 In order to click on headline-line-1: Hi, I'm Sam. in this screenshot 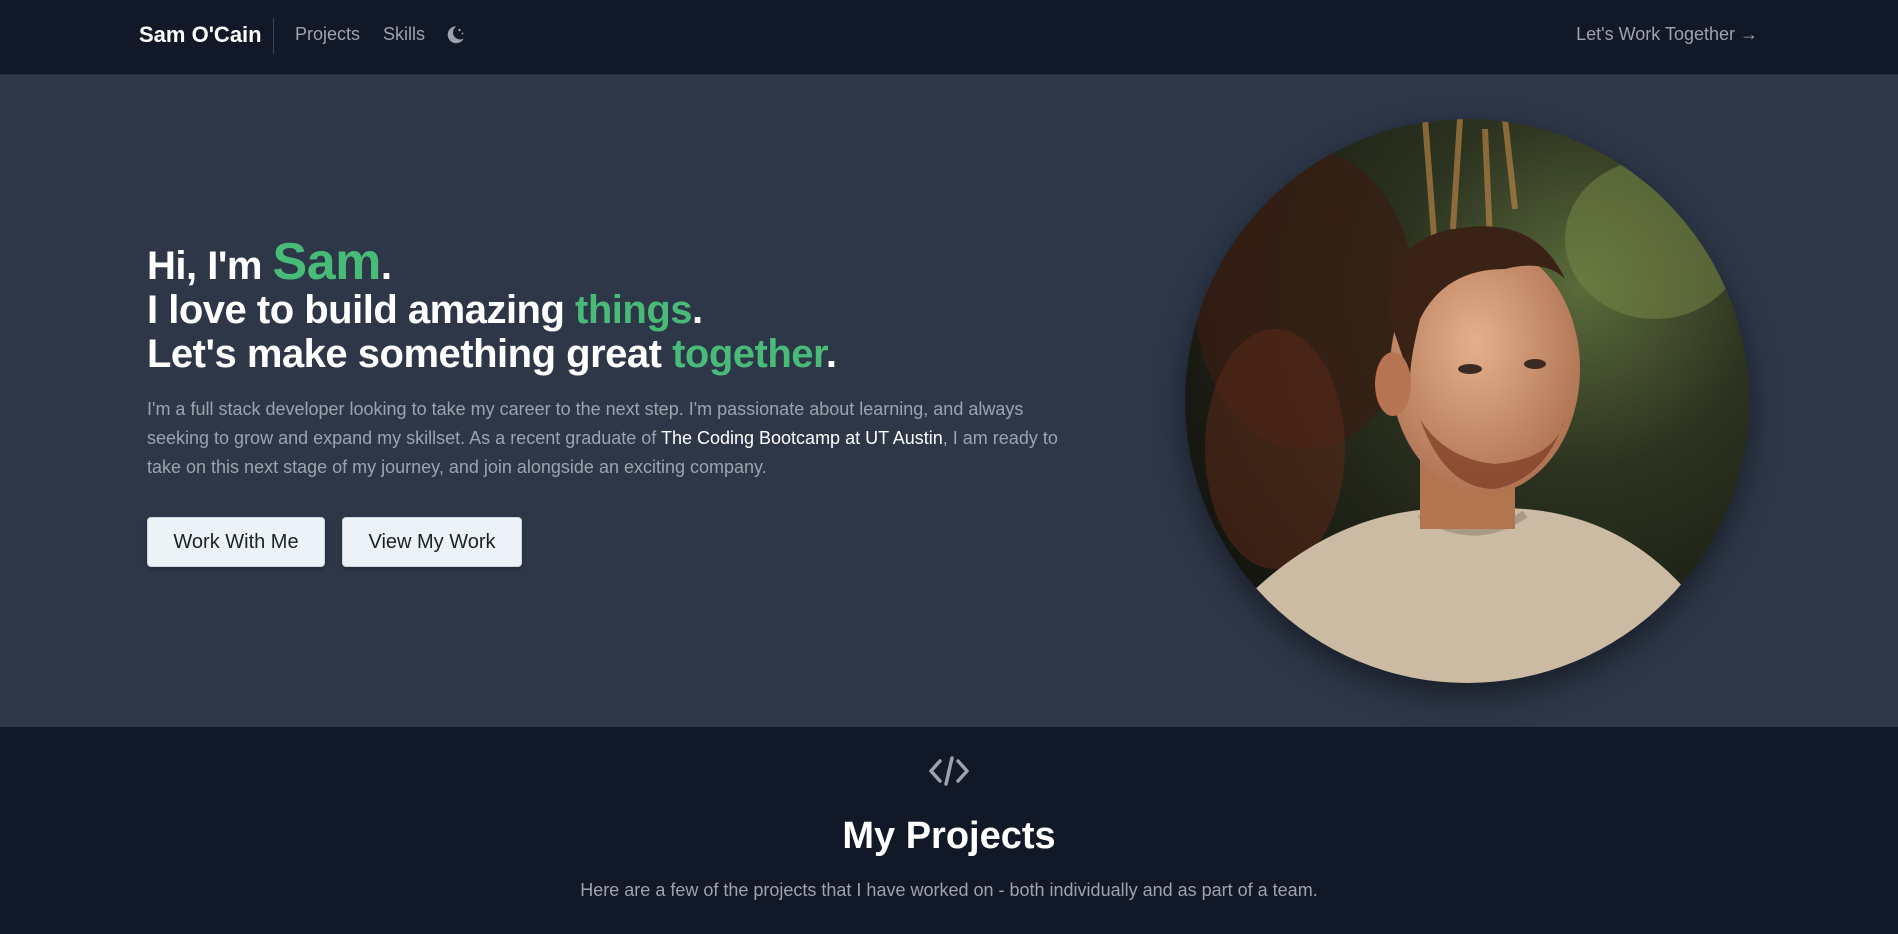, I will do `click(491, 262)`.